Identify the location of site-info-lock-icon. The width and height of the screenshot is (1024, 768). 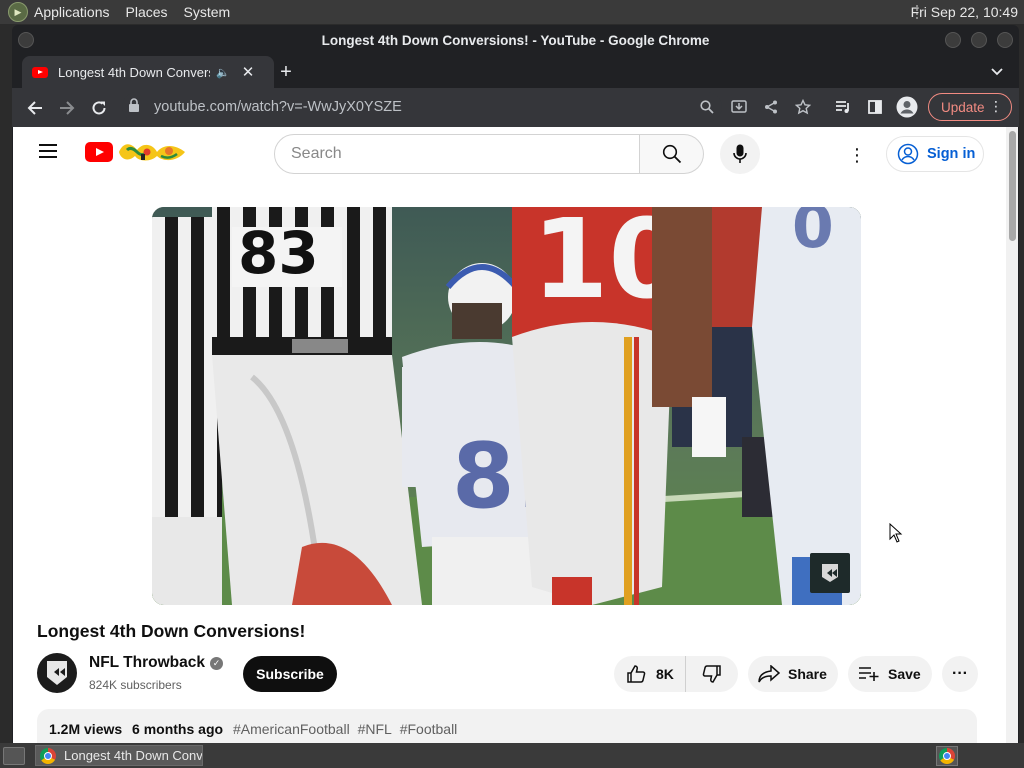
(134, 107).